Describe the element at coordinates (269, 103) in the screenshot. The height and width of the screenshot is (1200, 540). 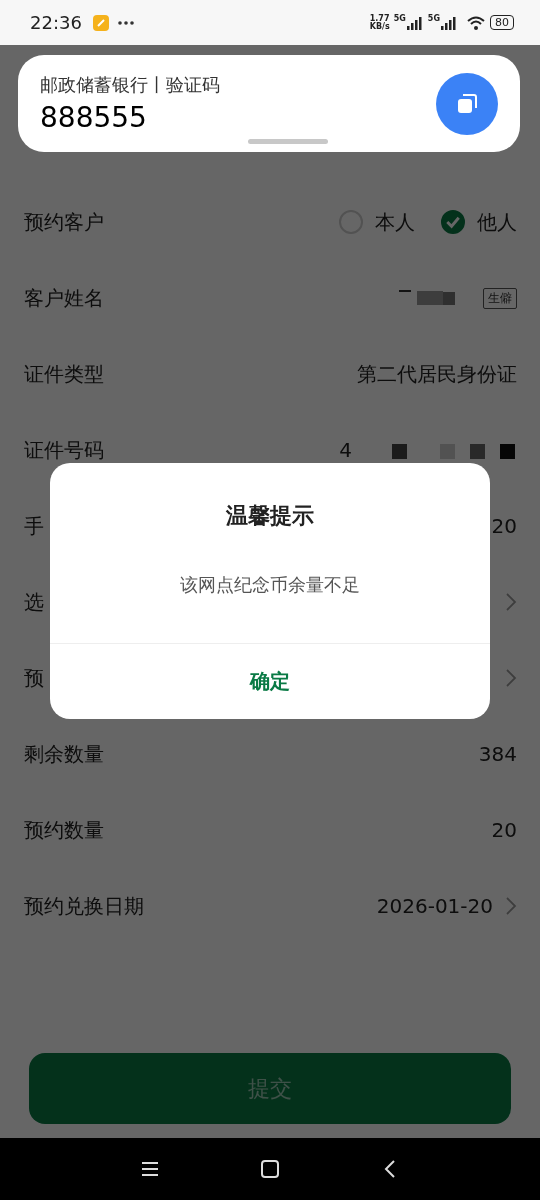
I see `notification-card: 邮政储蓄银行丨验证码 888555` at that location.